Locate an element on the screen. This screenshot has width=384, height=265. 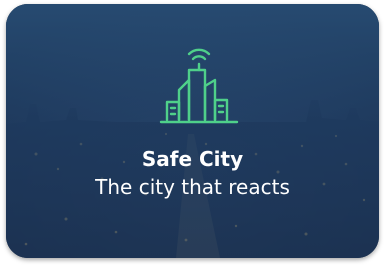
smart-city-icon is located at coordinates (199, 86).